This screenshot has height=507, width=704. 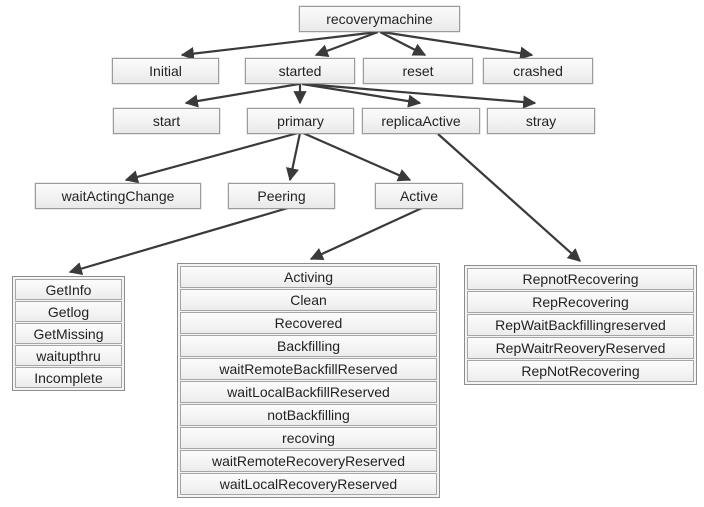 I want to click on list-item-label: waitRemoteRecoveryReserved, so click(x=308, y=461).